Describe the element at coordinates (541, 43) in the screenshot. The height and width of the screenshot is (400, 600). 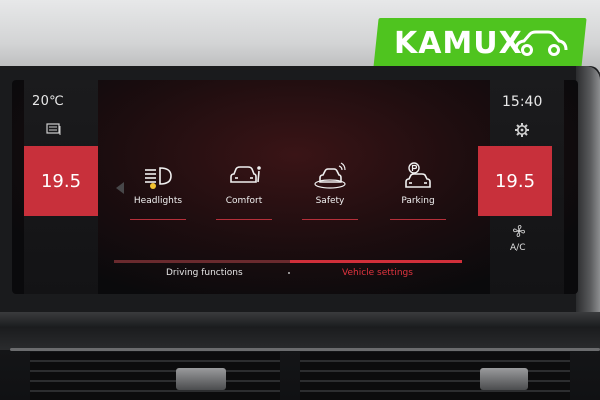
I see `car-outline-icon` at that location.